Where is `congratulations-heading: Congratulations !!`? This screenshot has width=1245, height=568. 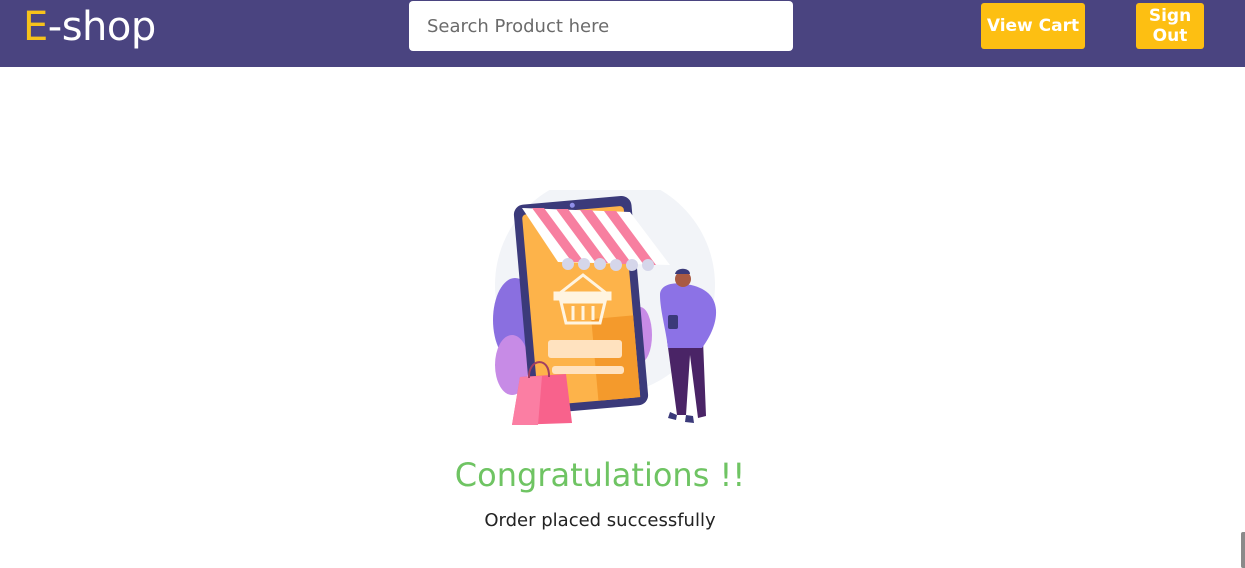
congratulations-heading: Congratulations !! is located at coordinates (600, 475).